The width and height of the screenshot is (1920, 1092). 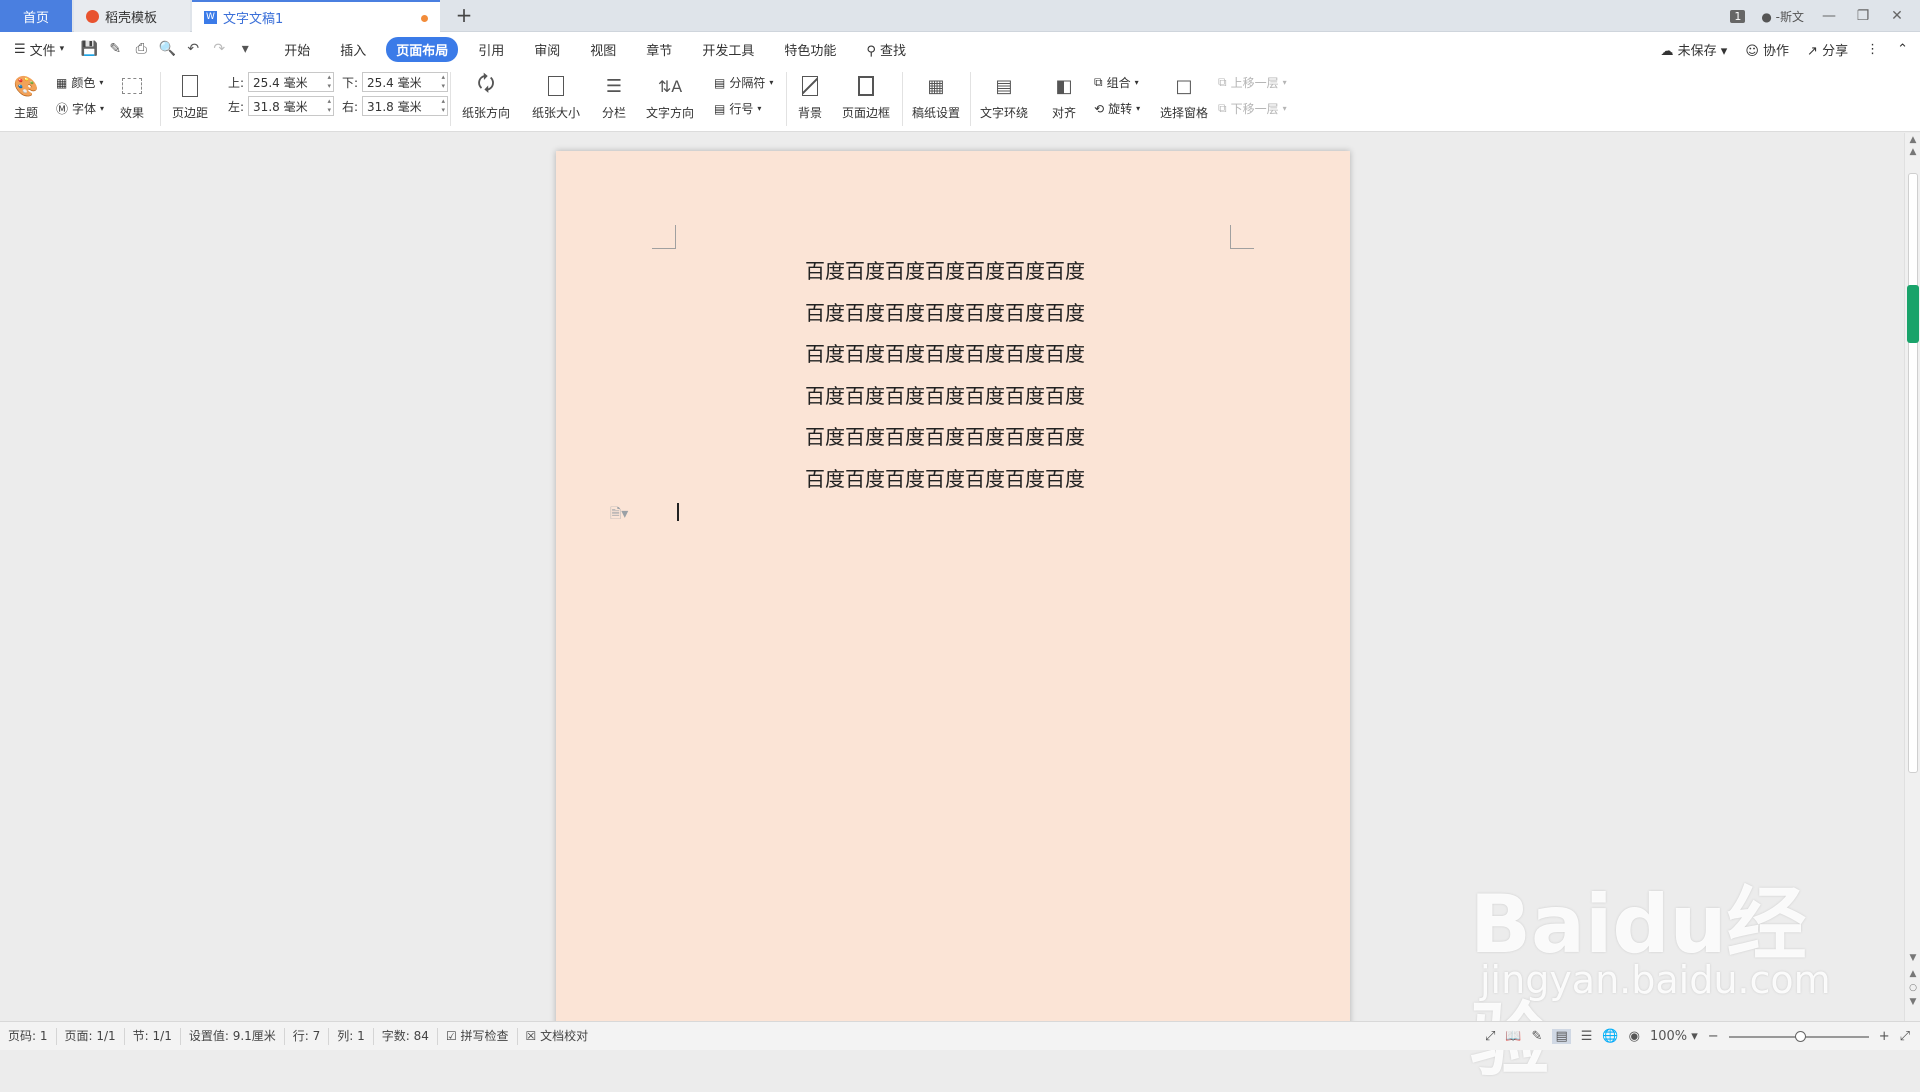 I want to click on status-word-count: 字数: 84, so click(x=406, y=1036).